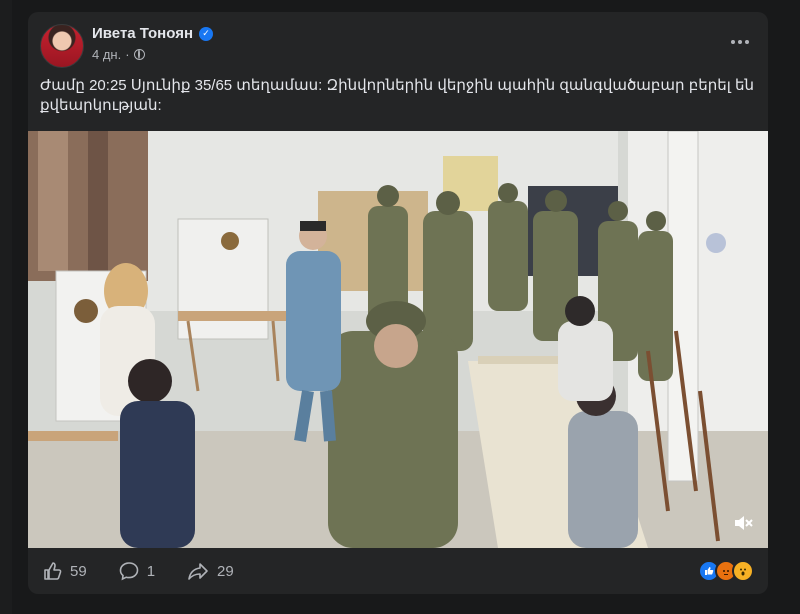 This screenshot has width=800, height=614. What do you see at coordinates (62, 46) in the screenshot?
I see `author-avatar` at bounding box center [62, 46].